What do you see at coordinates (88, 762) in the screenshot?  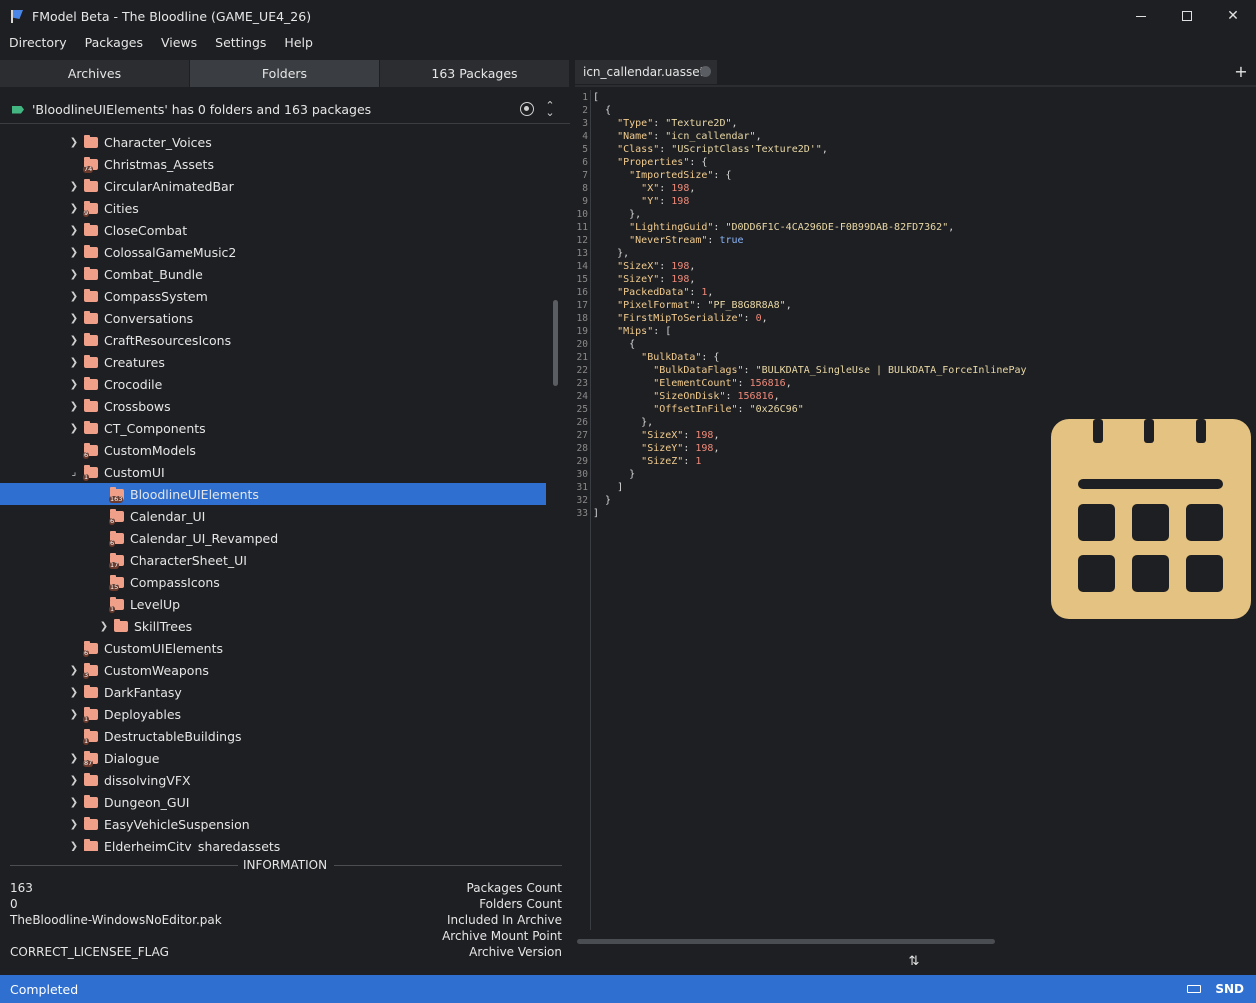 I see `package-count-badge: 87` at bounding box center [88, 762].